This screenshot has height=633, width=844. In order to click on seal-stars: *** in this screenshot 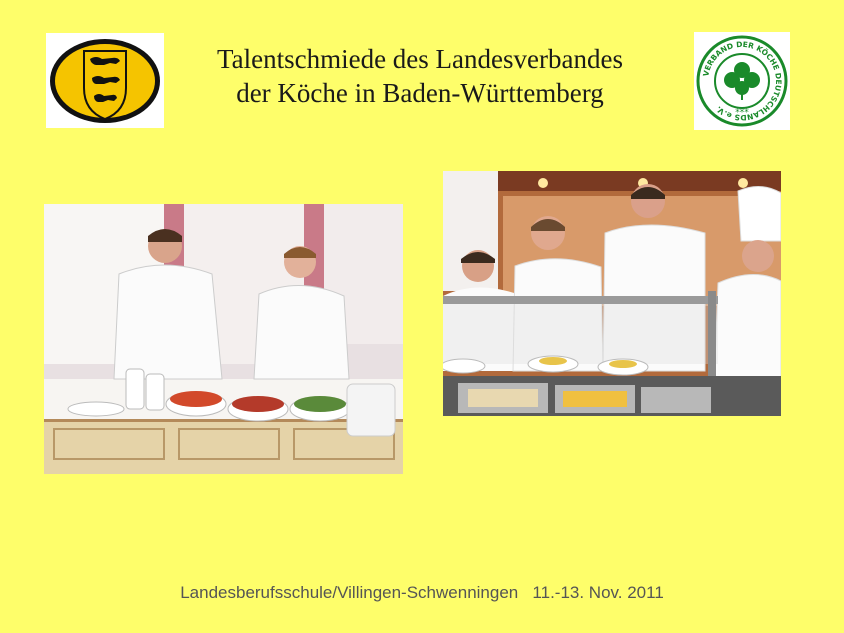, I will do `click(742, 113)`.